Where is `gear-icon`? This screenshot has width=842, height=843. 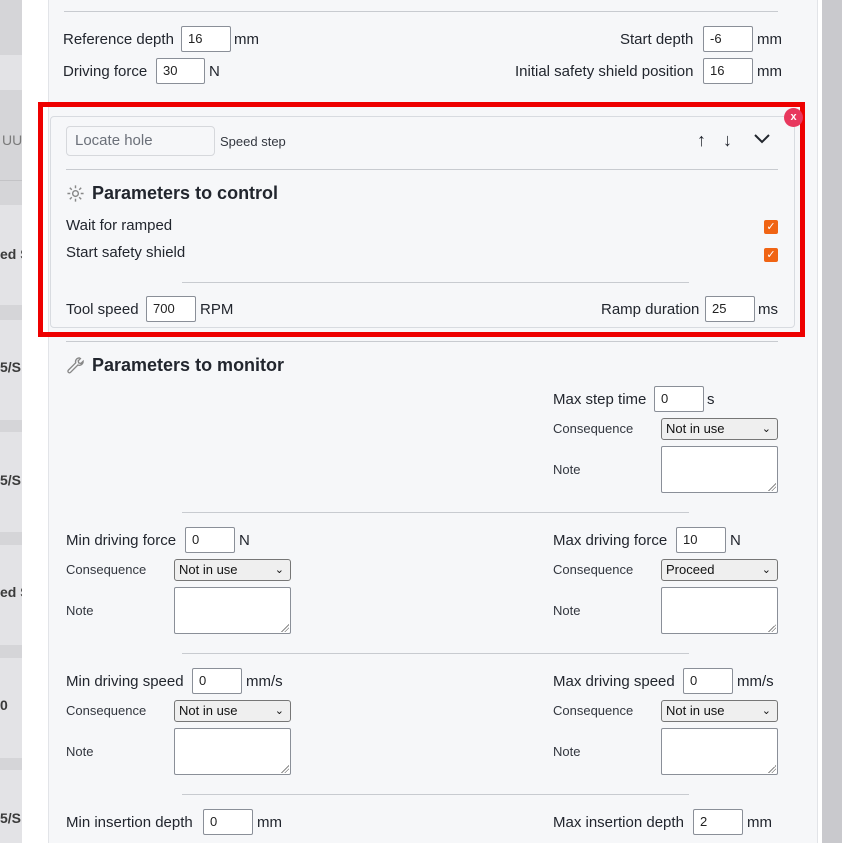 gear-icon is located at coordinates (75, 196).